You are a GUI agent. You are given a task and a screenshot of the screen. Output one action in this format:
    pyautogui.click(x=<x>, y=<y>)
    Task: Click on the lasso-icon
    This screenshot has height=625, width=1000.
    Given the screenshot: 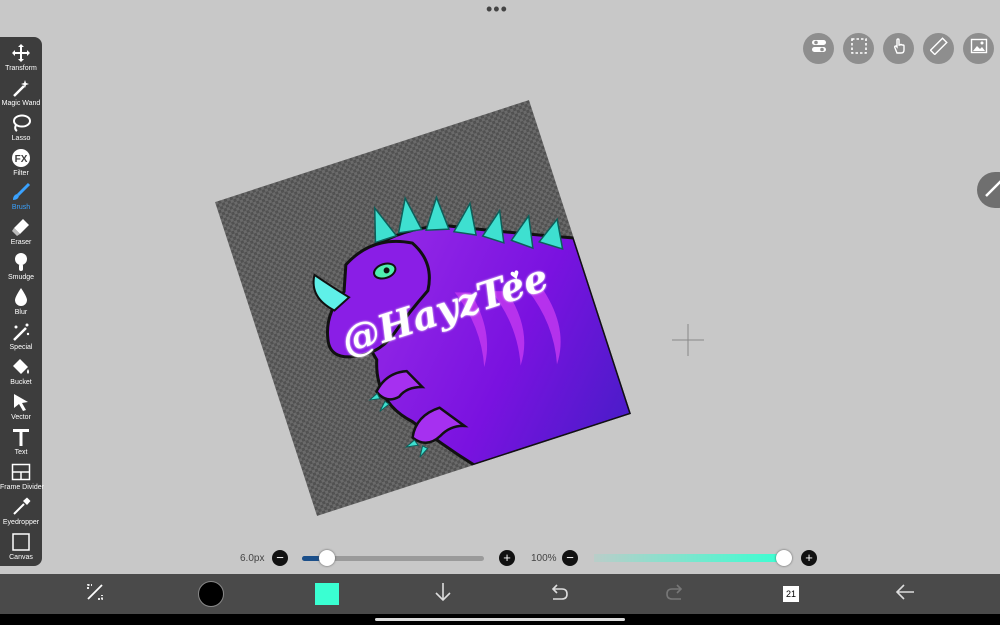 What is the action you would take?
    pyautogui.click(x=21, y=124)
    